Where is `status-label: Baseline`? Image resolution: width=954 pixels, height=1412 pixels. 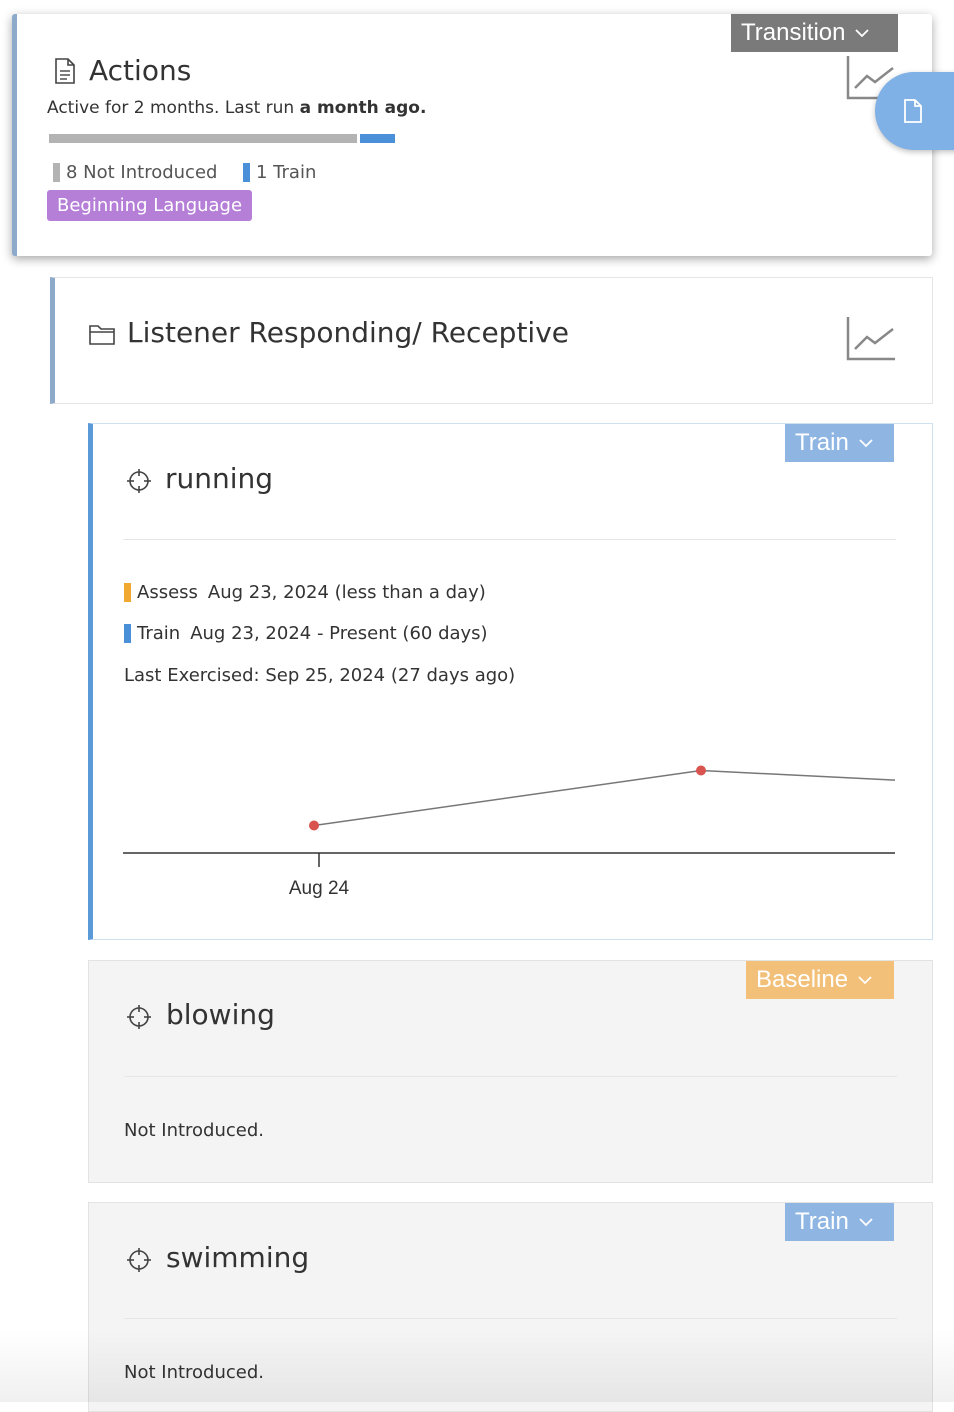 status-label: Baseline is located at coordinates (802, 979).